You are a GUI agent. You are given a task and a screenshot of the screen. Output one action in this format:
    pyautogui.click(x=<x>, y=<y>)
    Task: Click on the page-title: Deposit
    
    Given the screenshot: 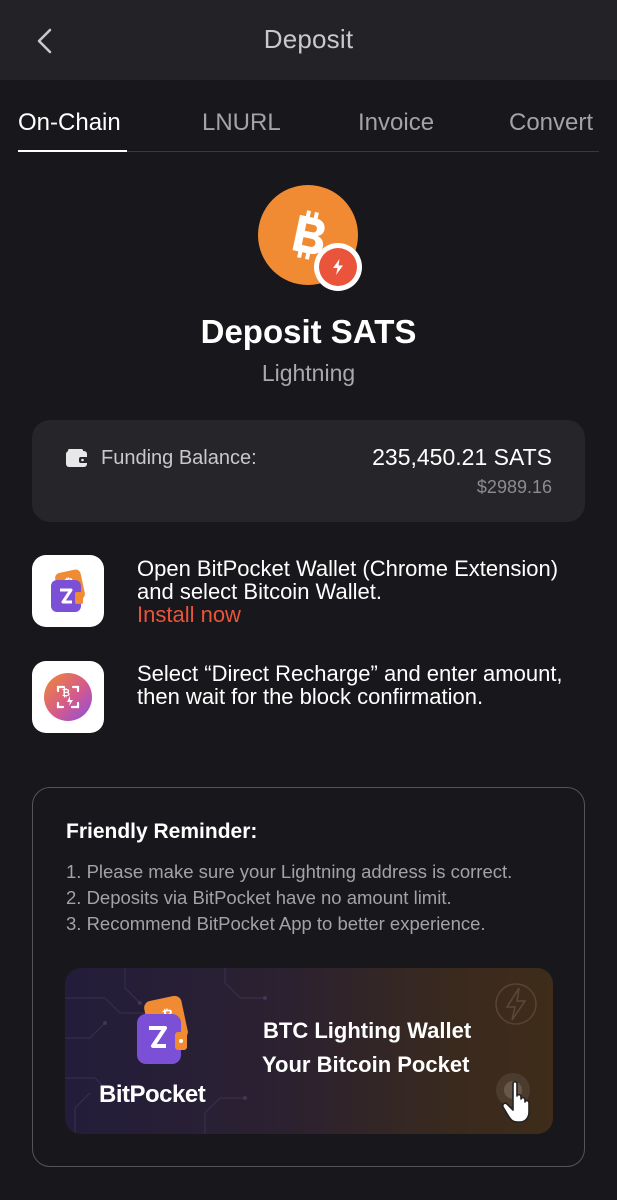 What is the action you would take?
    pyautogui.click(x=308, y=39)
    